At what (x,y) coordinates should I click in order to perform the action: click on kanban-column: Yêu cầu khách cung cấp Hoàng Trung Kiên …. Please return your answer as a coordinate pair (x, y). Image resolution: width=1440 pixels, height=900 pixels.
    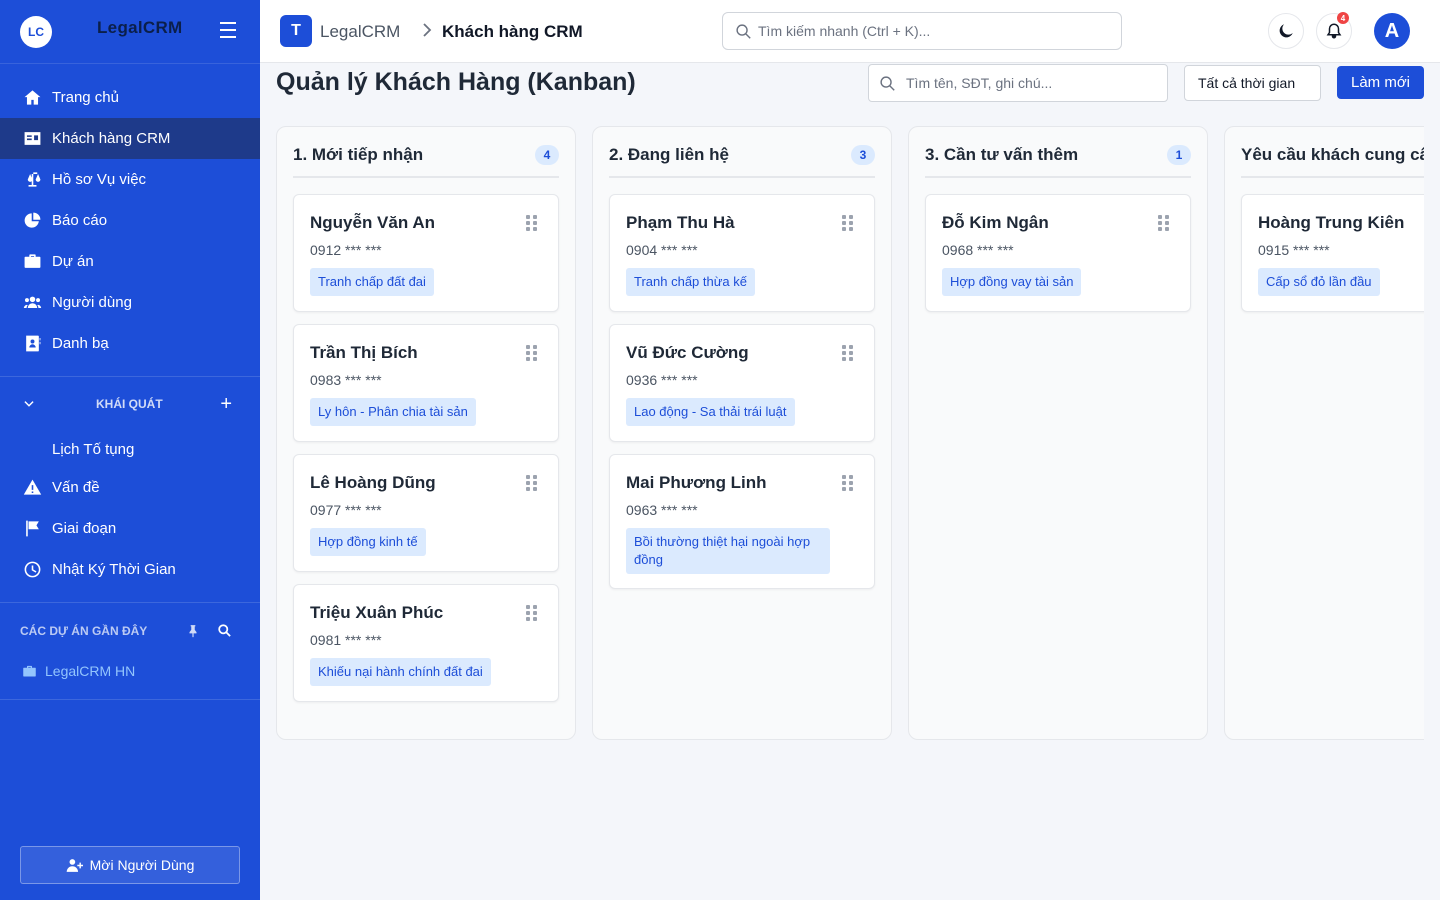
    Looking at the image, I should click on (1324, 433).